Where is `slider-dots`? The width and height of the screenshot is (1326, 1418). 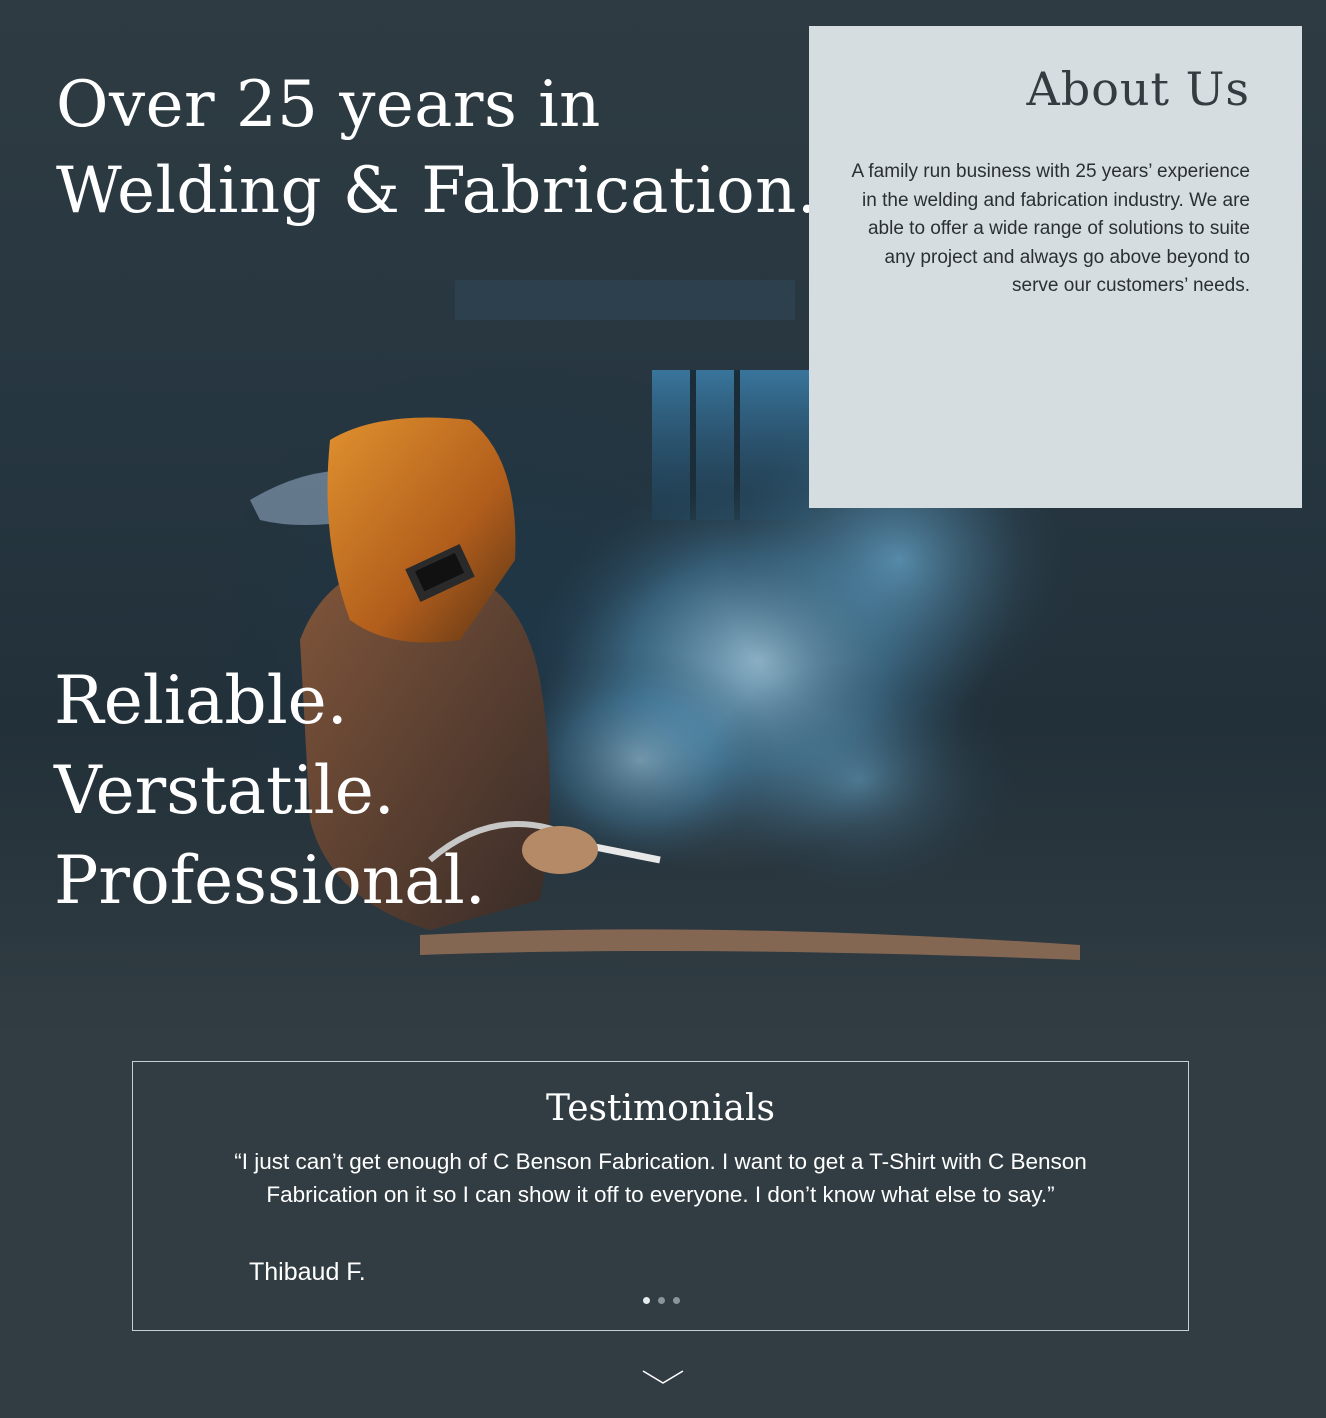 slider-dots is located at coordinates (661, 1300).